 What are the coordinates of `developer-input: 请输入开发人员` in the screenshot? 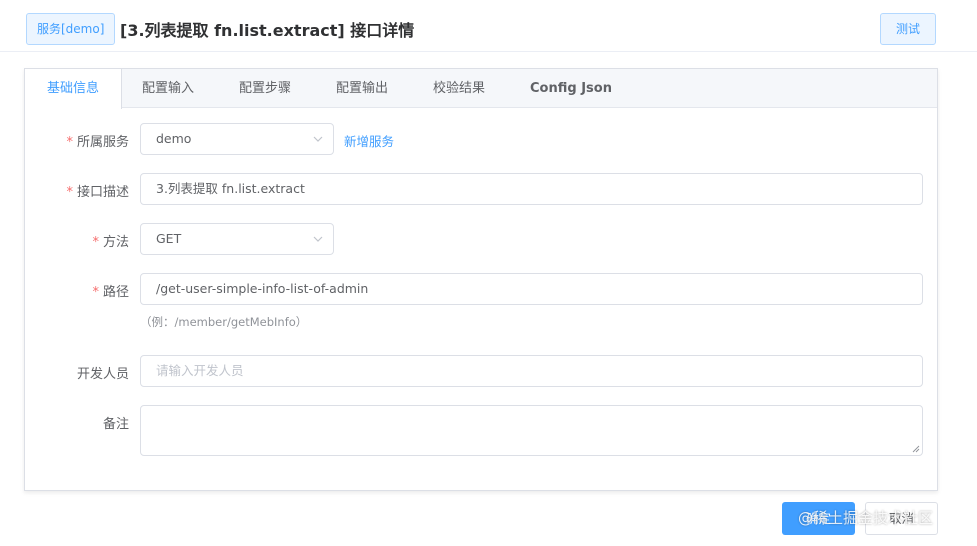 It's located at (531, 371).